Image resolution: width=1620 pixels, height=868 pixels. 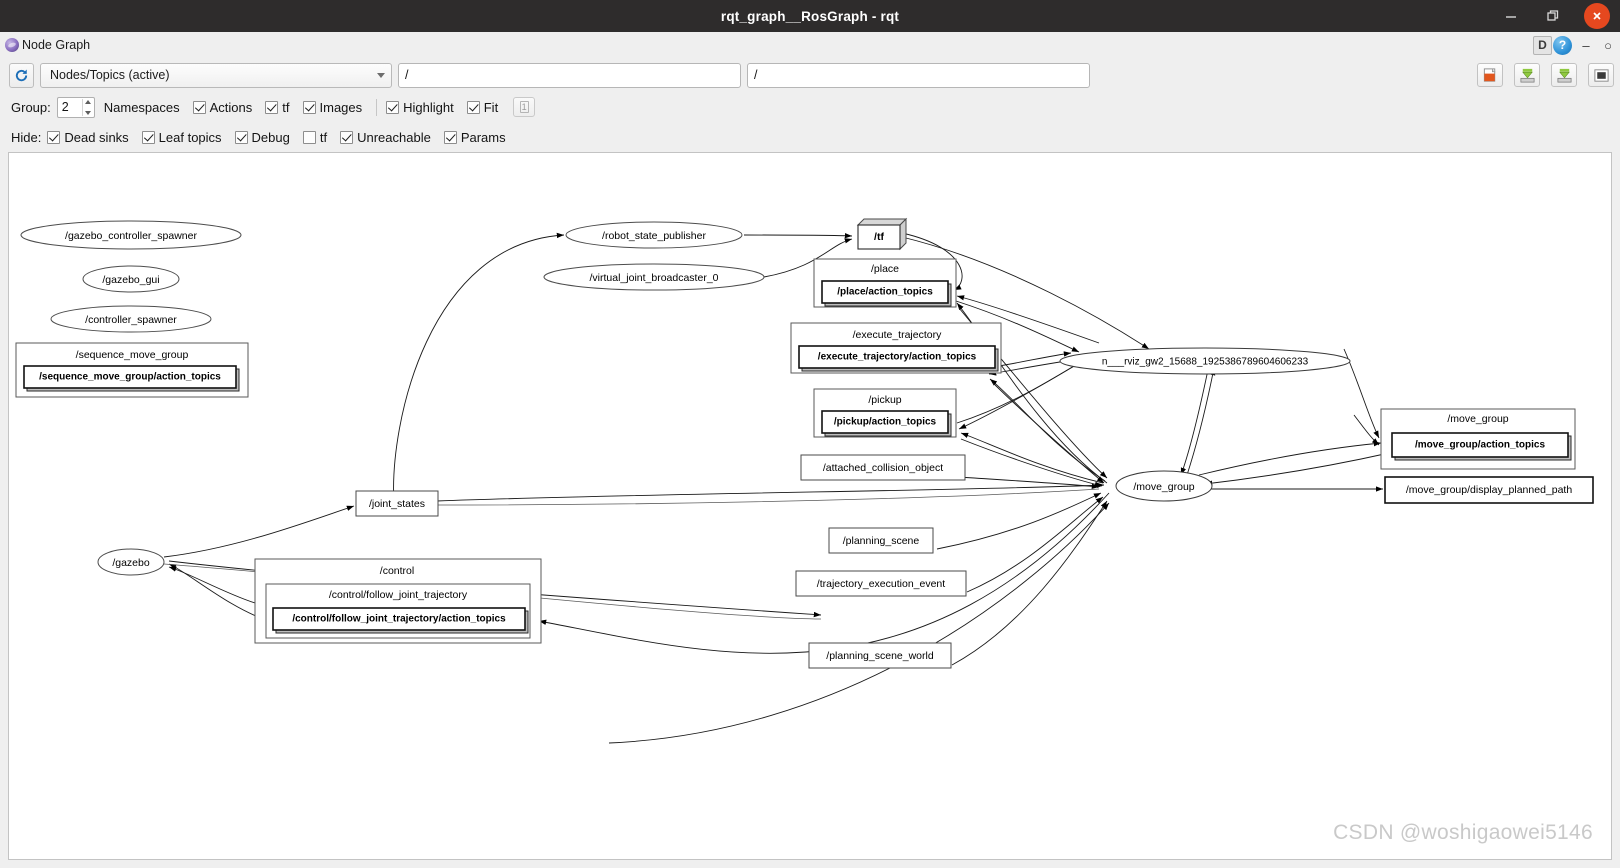 I want to click on hide-params-checkbox: Params, so click(x=474, y=137).